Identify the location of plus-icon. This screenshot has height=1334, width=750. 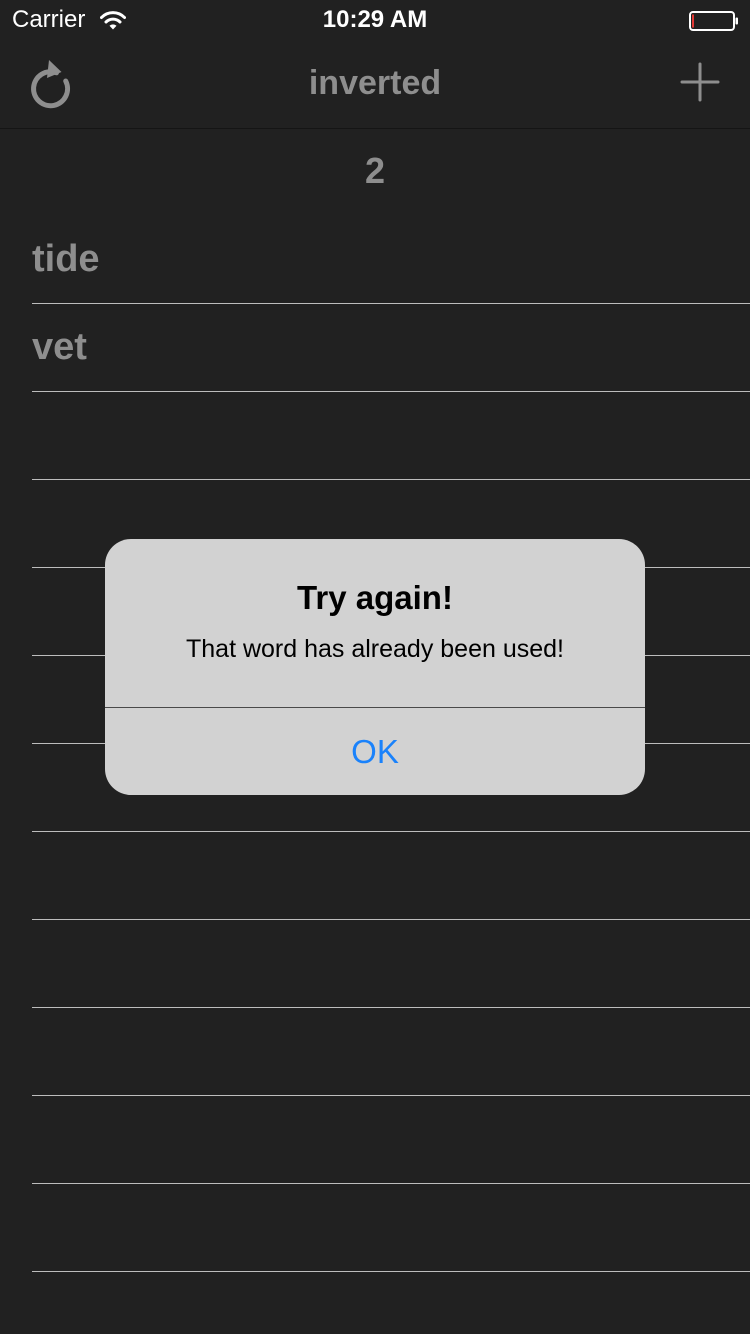
(700, 82).